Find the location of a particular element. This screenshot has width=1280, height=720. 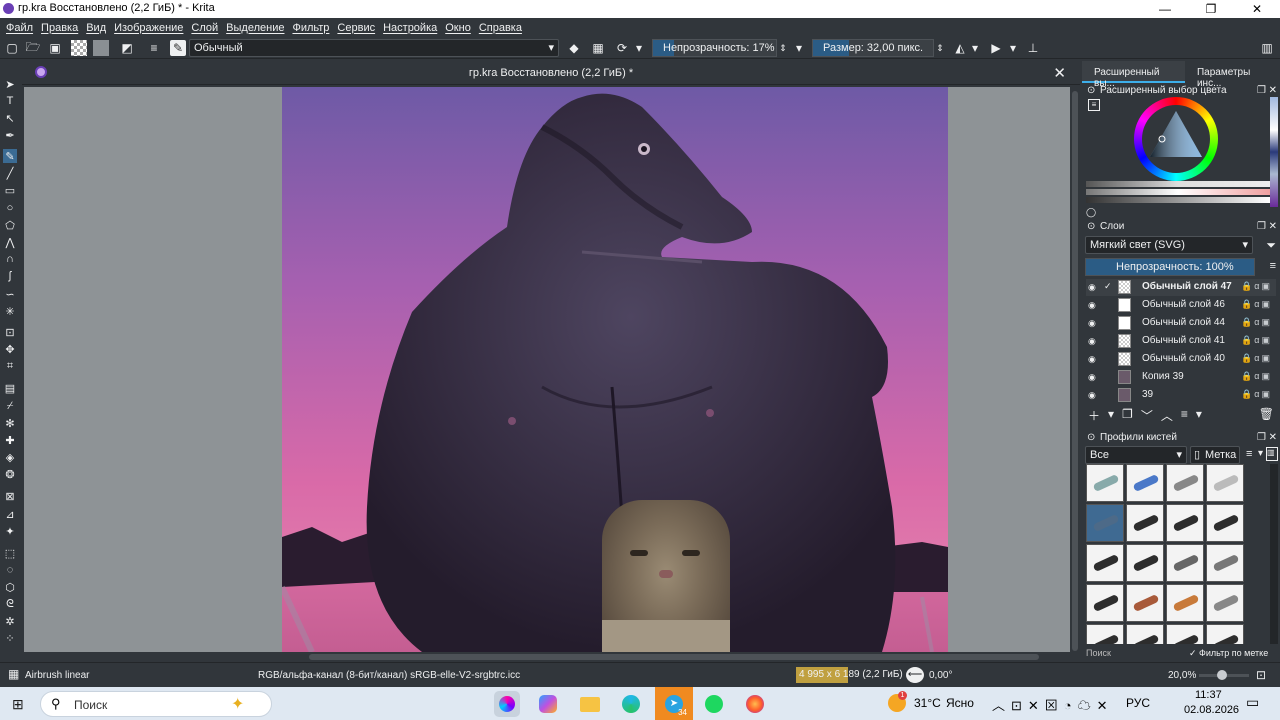

input-language: РУС is located at coordinates (1138, 703).